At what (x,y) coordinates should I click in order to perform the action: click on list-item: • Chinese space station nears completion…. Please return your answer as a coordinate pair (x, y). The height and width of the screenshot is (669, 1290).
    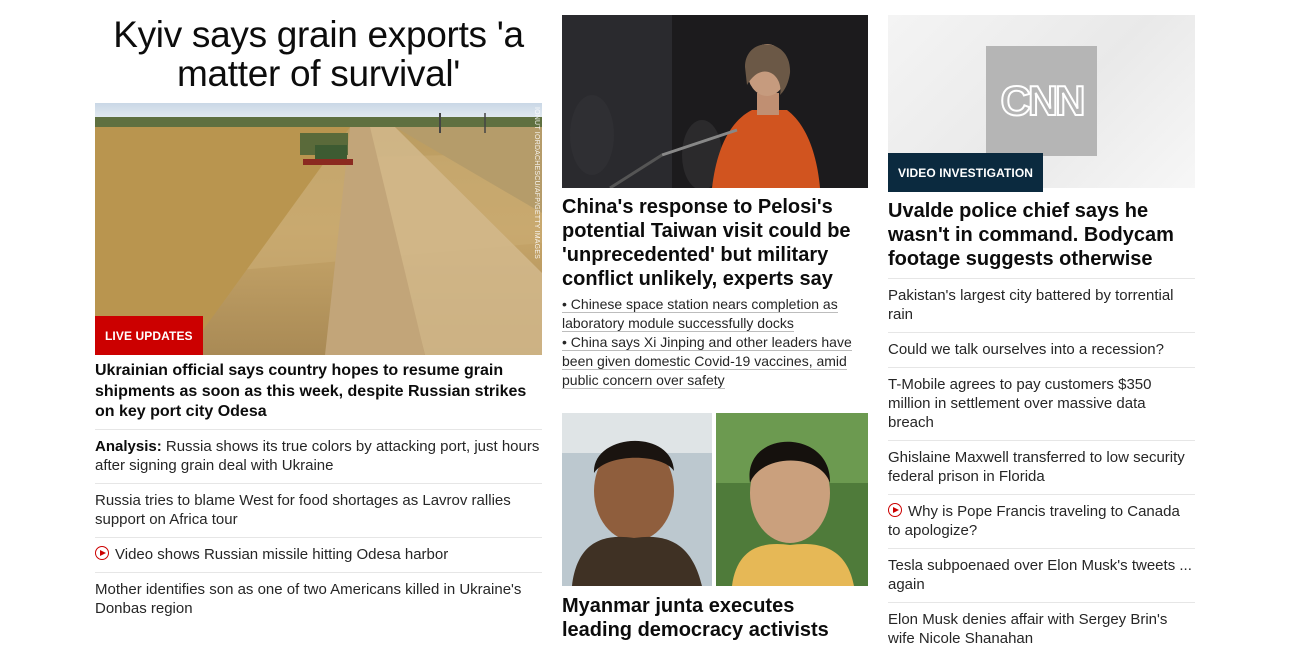
    Looking at the image, I should click on (715, 314).